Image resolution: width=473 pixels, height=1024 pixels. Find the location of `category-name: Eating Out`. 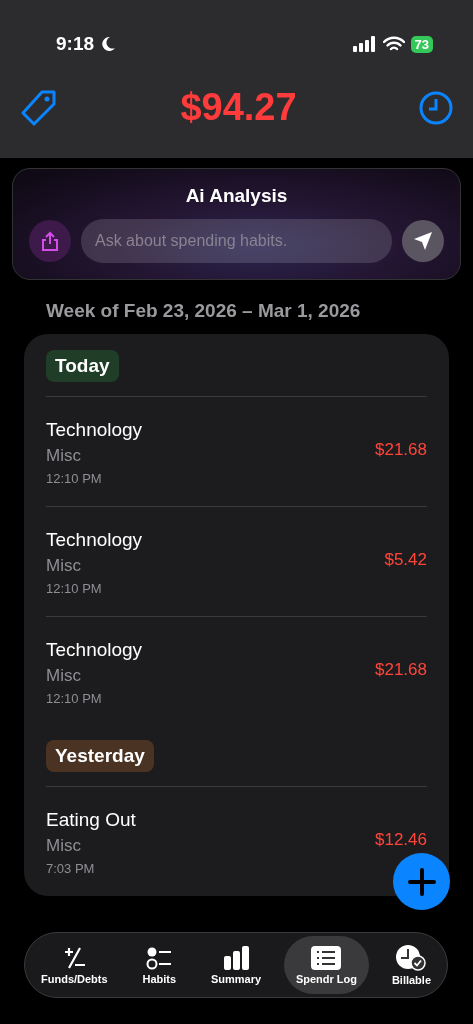

category-name: Eating Out is located at coordinates (91, 820).